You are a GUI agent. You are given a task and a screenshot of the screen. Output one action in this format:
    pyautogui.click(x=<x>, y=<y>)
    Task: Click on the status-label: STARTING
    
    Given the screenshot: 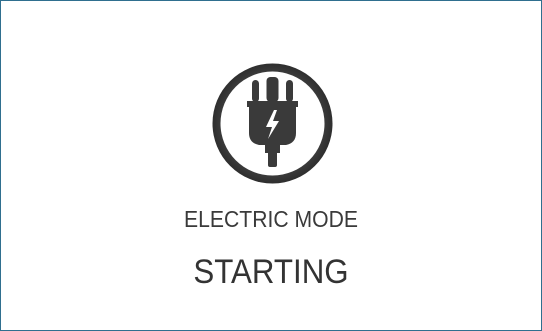 What is the action you would take?
    pyautogui.click(x=271, y=272)
    